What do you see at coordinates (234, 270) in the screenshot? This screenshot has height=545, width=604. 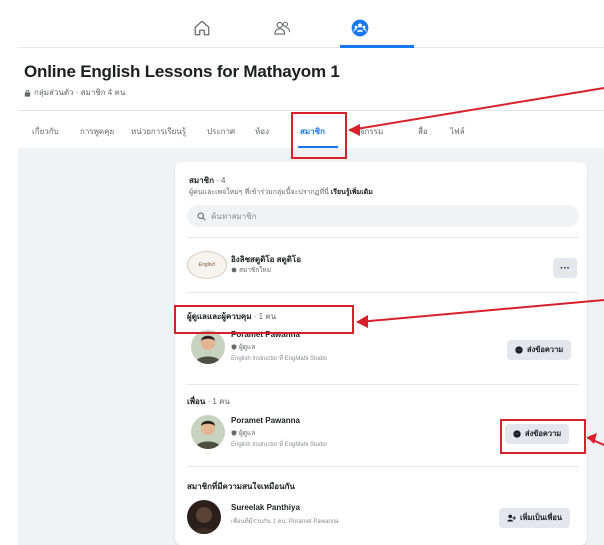 I see `new-member-icon` at bounding box center [234, 270].